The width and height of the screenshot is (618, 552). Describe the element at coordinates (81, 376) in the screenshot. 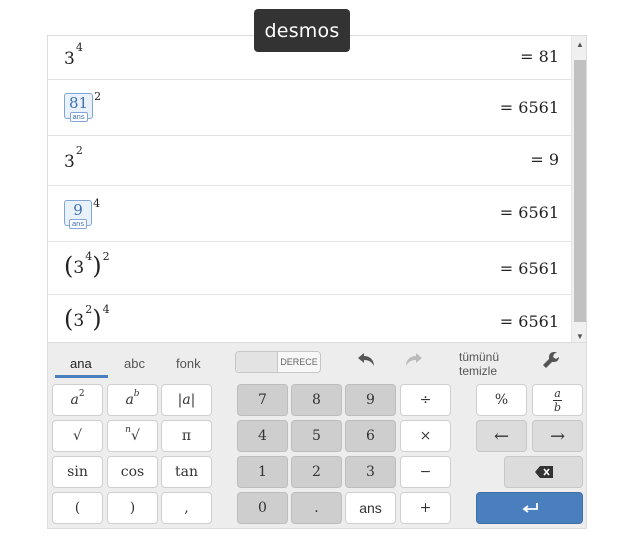

I see `active-tab-indicator` at that location.